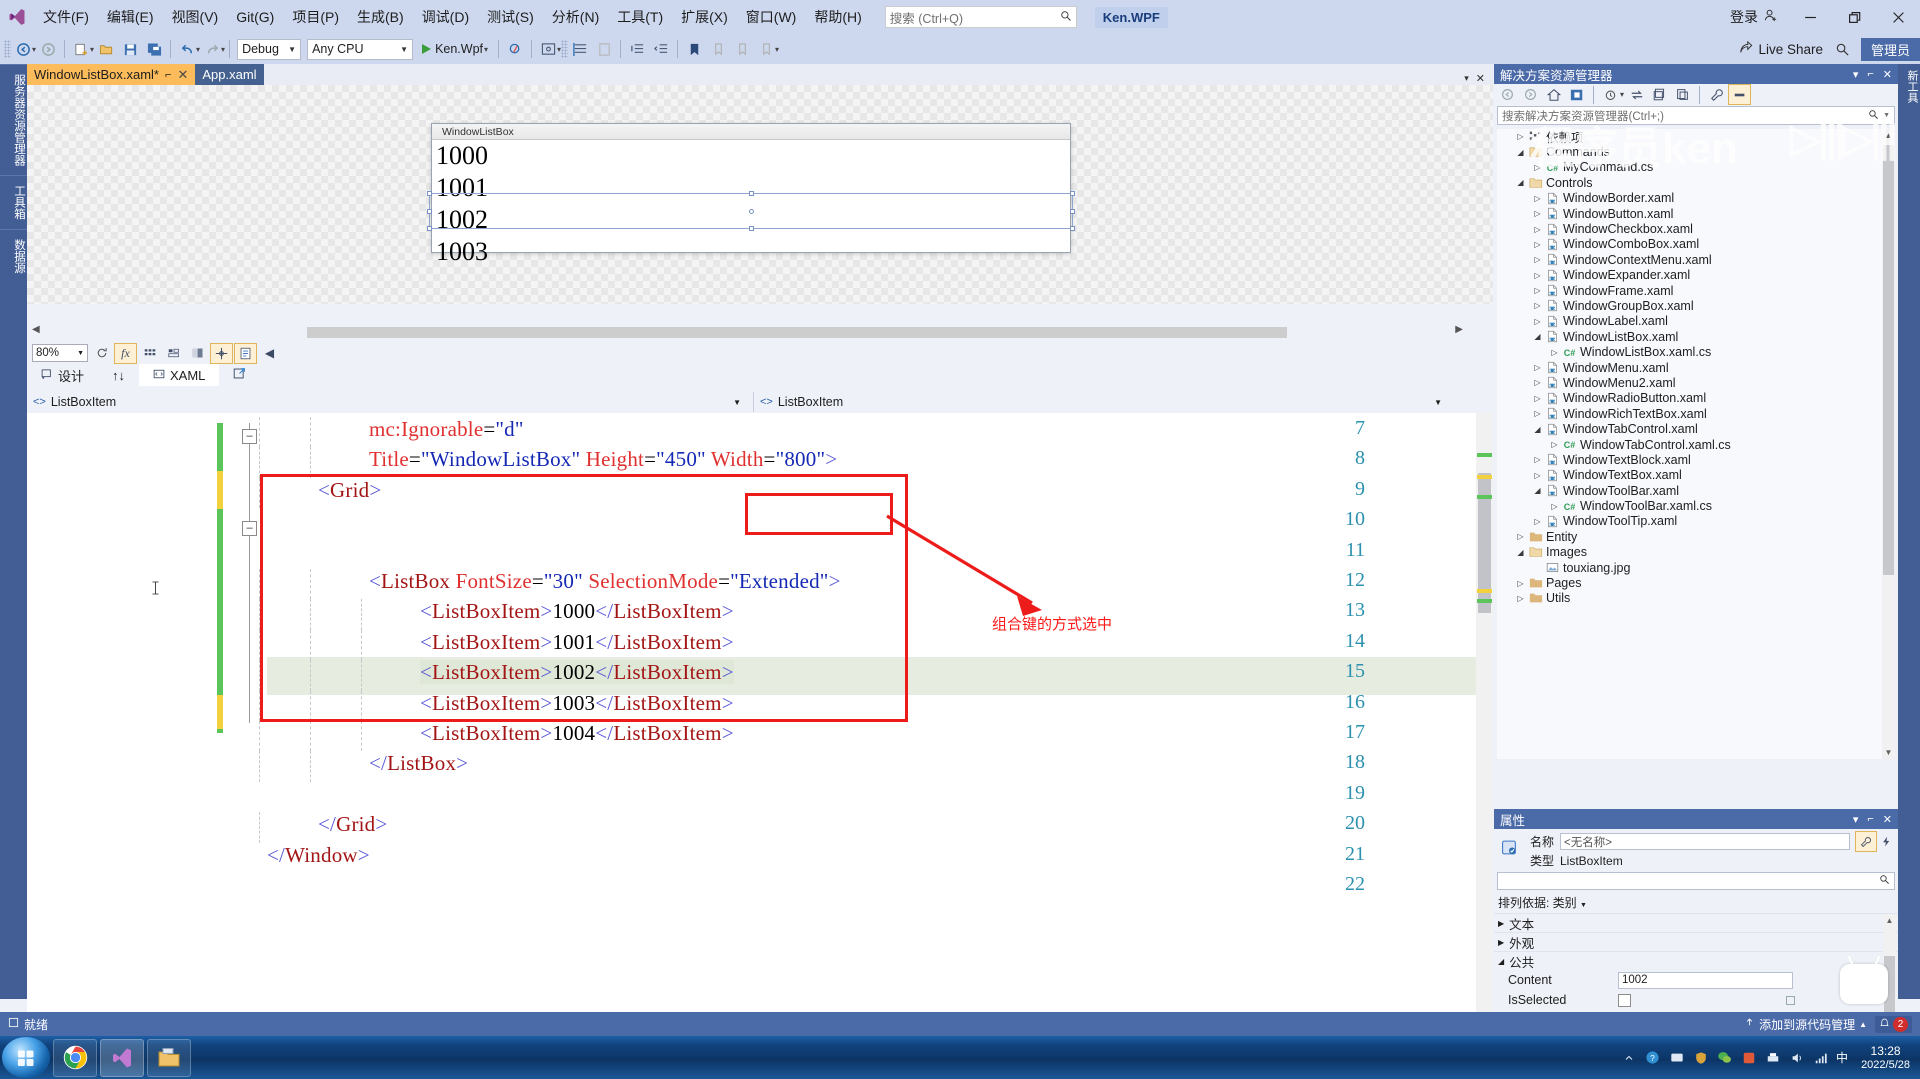  I want to click on view-xaml-button: XAML, so click(179, 375).